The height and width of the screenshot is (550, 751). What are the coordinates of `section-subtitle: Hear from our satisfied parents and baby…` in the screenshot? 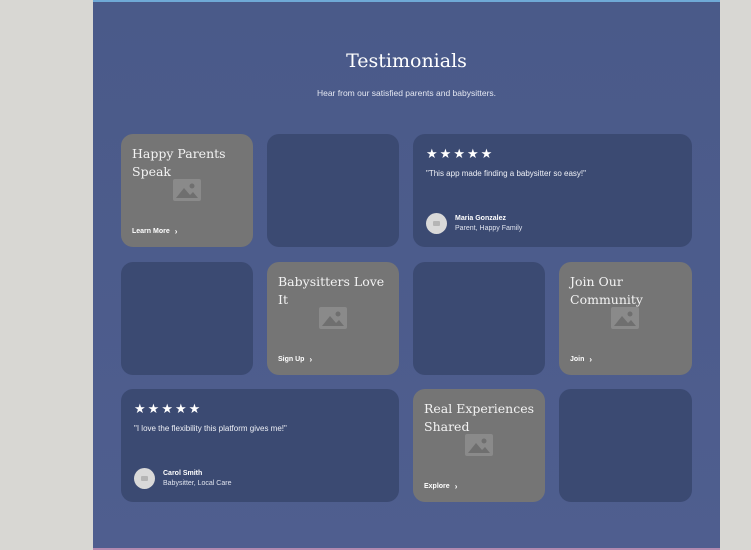 It's located at (406, 93).